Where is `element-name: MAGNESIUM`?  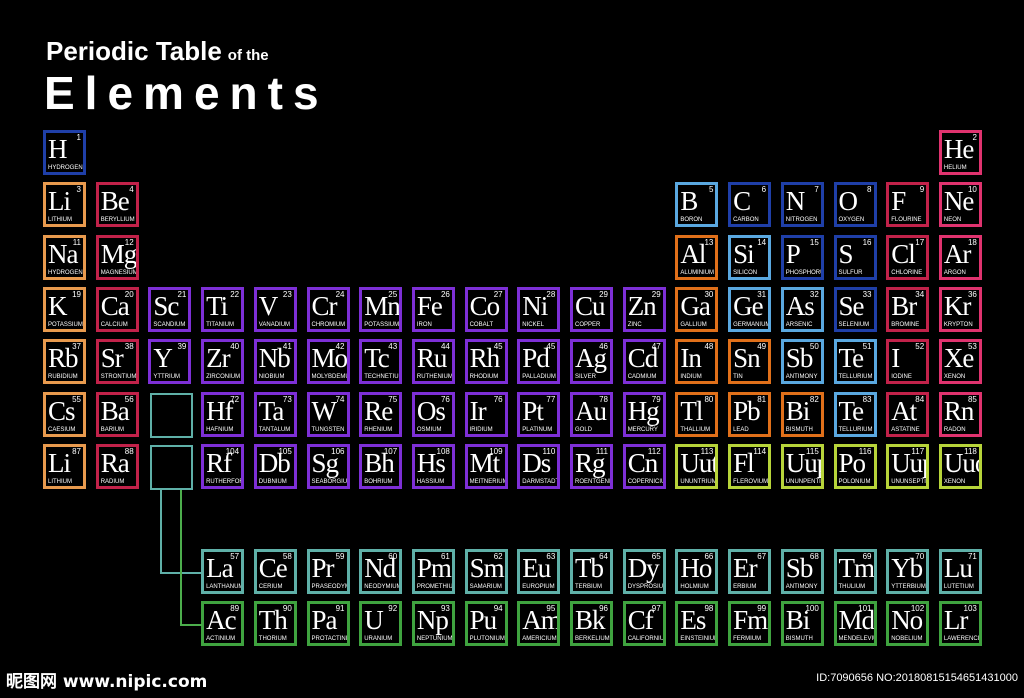
element-name: MAGNESIUM is located at coordinates (119, 272).